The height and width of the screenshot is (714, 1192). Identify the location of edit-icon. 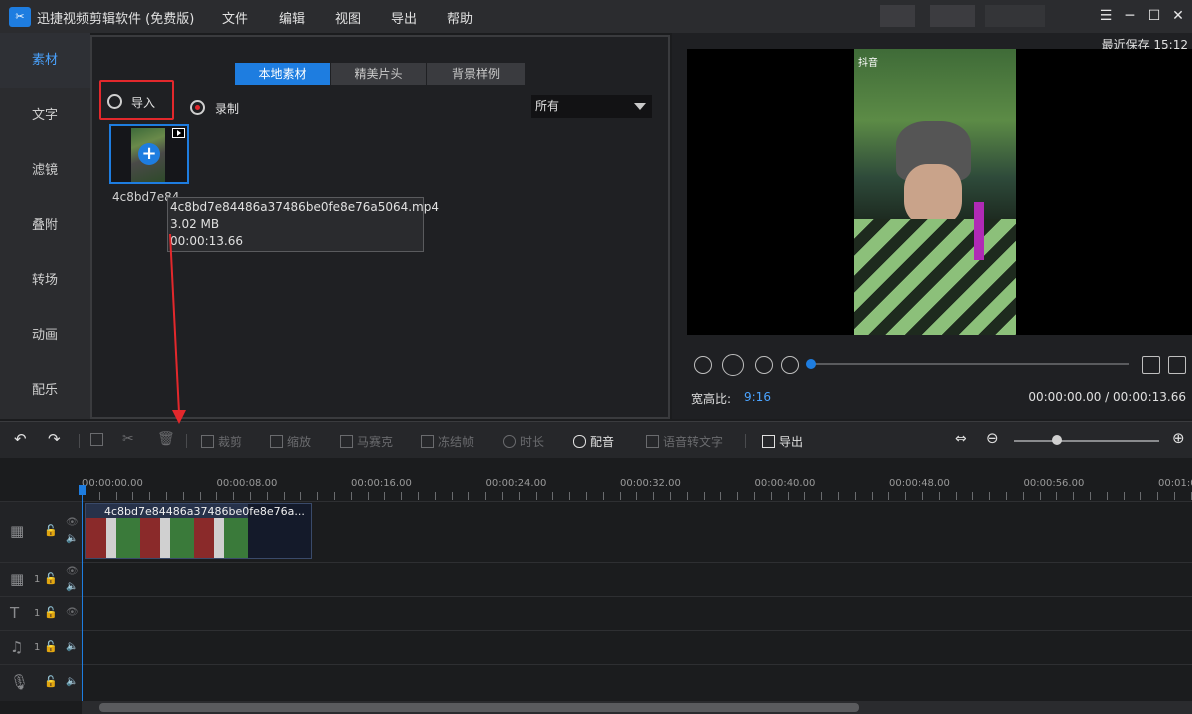
(98, 440).